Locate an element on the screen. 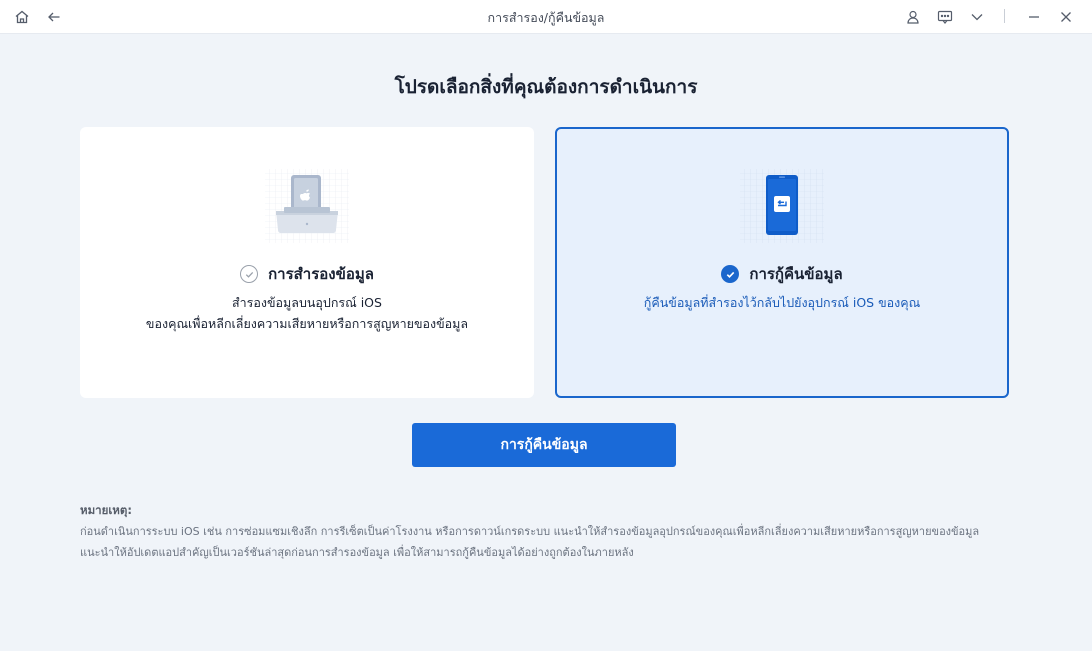 This screenshot has height=651, width=1092. title-bar: การสำรอง/กู้คืนข้อมูล is located at coordinates (546, 17).